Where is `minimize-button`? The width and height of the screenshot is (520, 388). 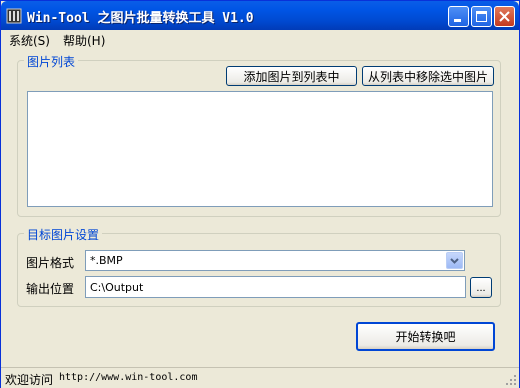
minimize-button is located at coordinates (458, 16).